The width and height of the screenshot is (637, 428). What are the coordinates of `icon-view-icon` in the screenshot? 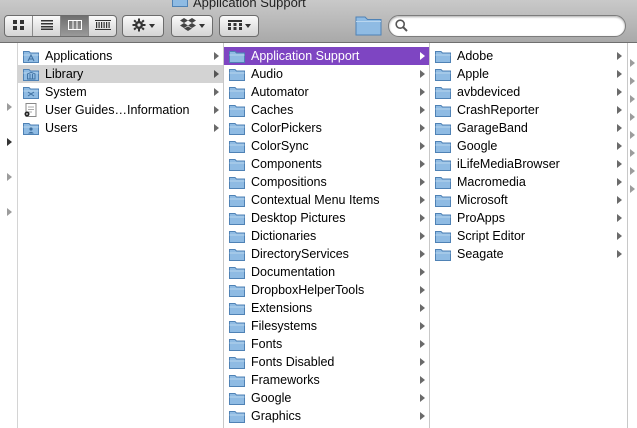 It's located at (18, 26).